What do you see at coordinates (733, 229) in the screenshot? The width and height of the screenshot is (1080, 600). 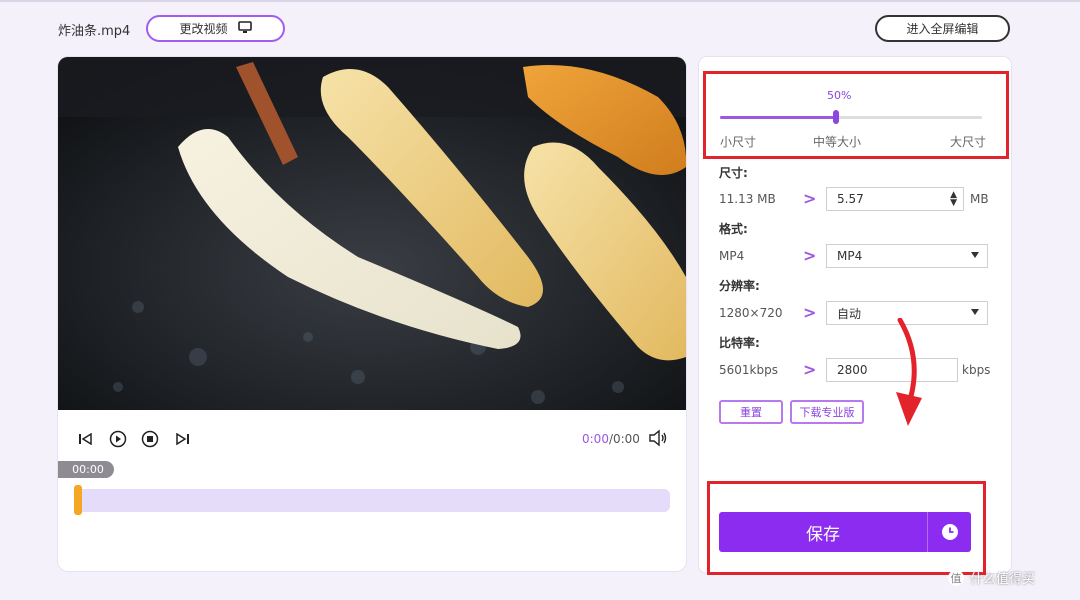 I see `format-title: 格式:` at bounding box center [733, 229].